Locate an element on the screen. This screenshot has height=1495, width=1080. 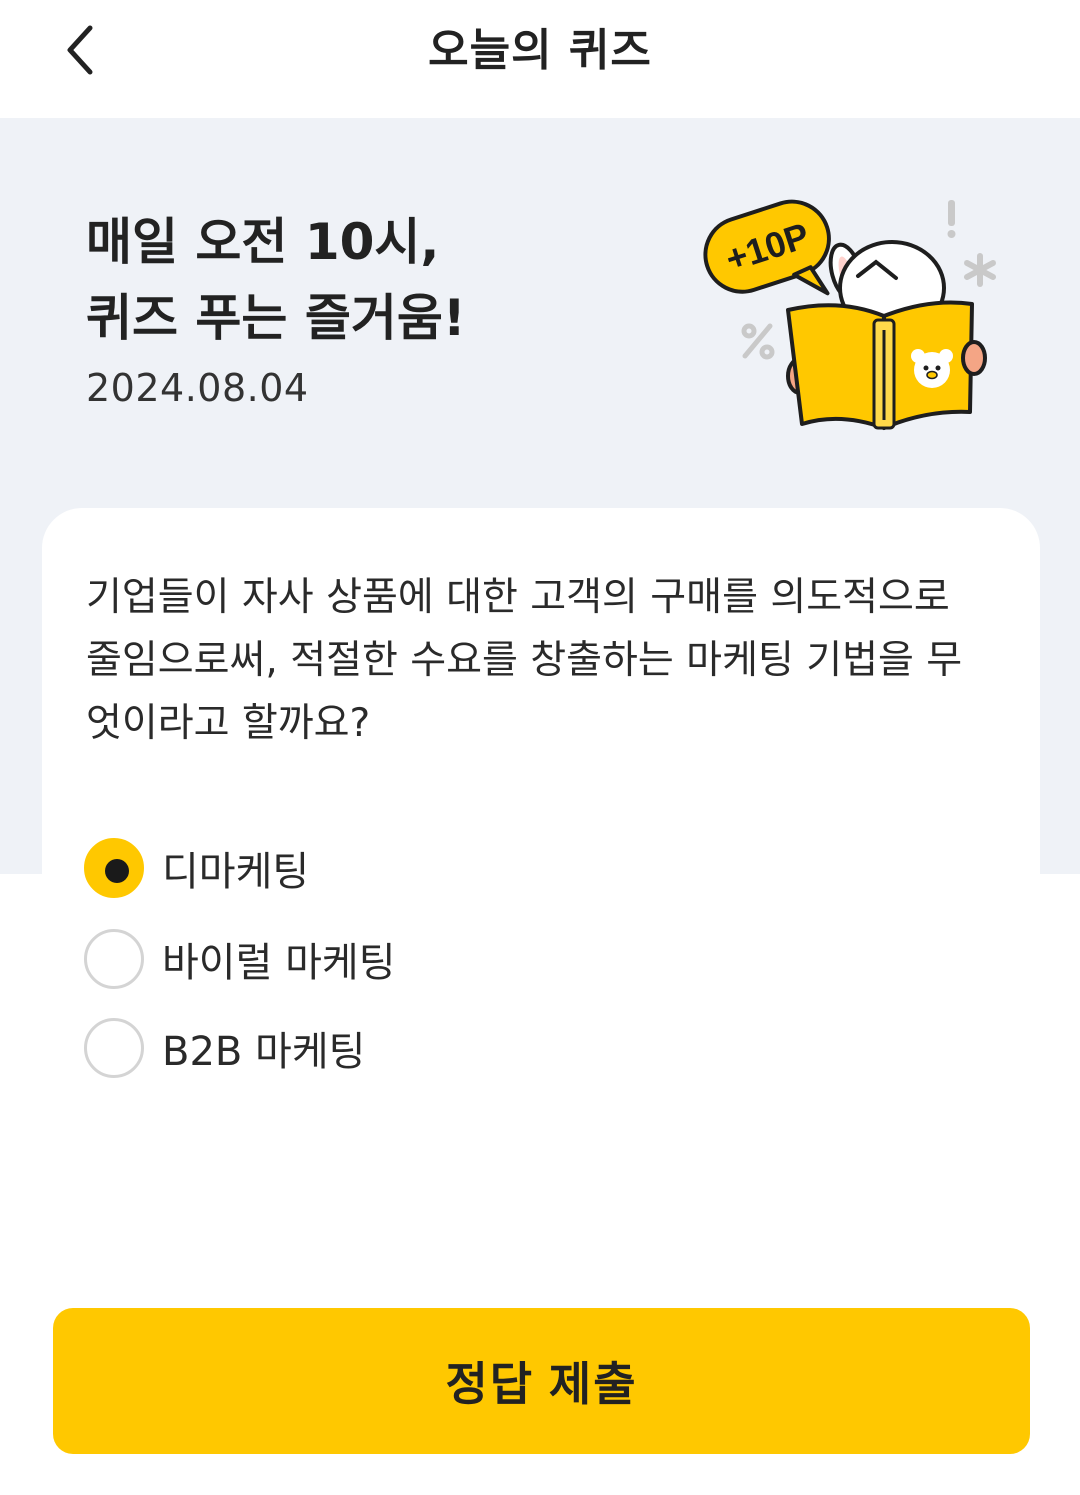
submit-answer-button: 정답 제출 is located at coordinates (541, 1381).